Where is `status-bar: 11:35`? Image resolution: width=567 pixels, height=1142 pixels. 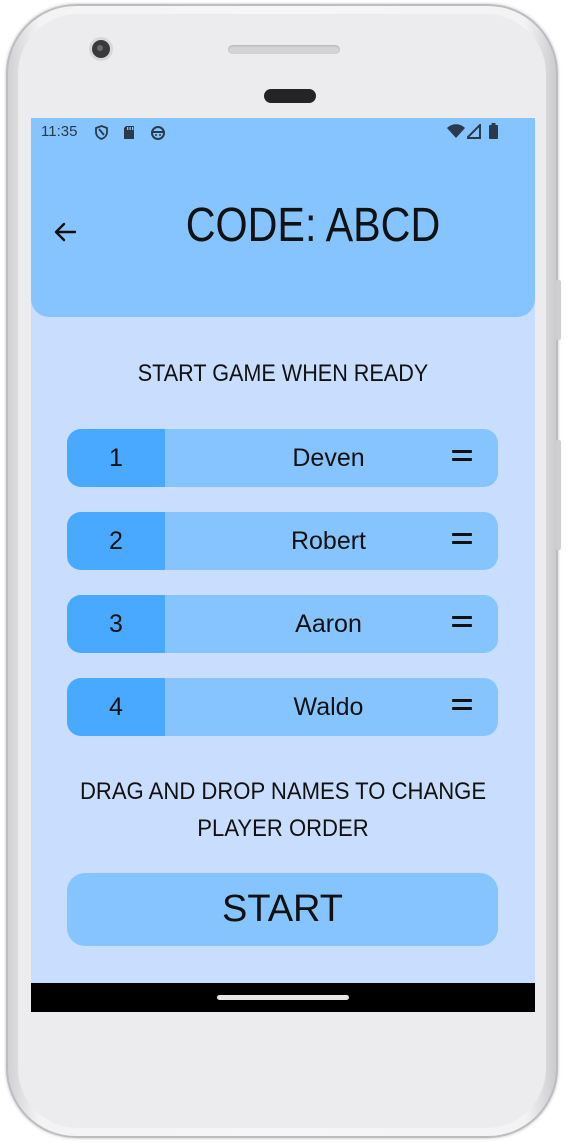
status-bar: 11:35 is located at coordinates (283, 132).